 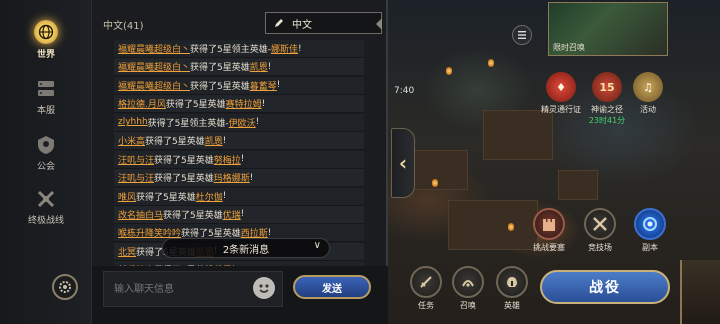 I want to click on nav-item-guild: 公会, so click(x=46, y=153).